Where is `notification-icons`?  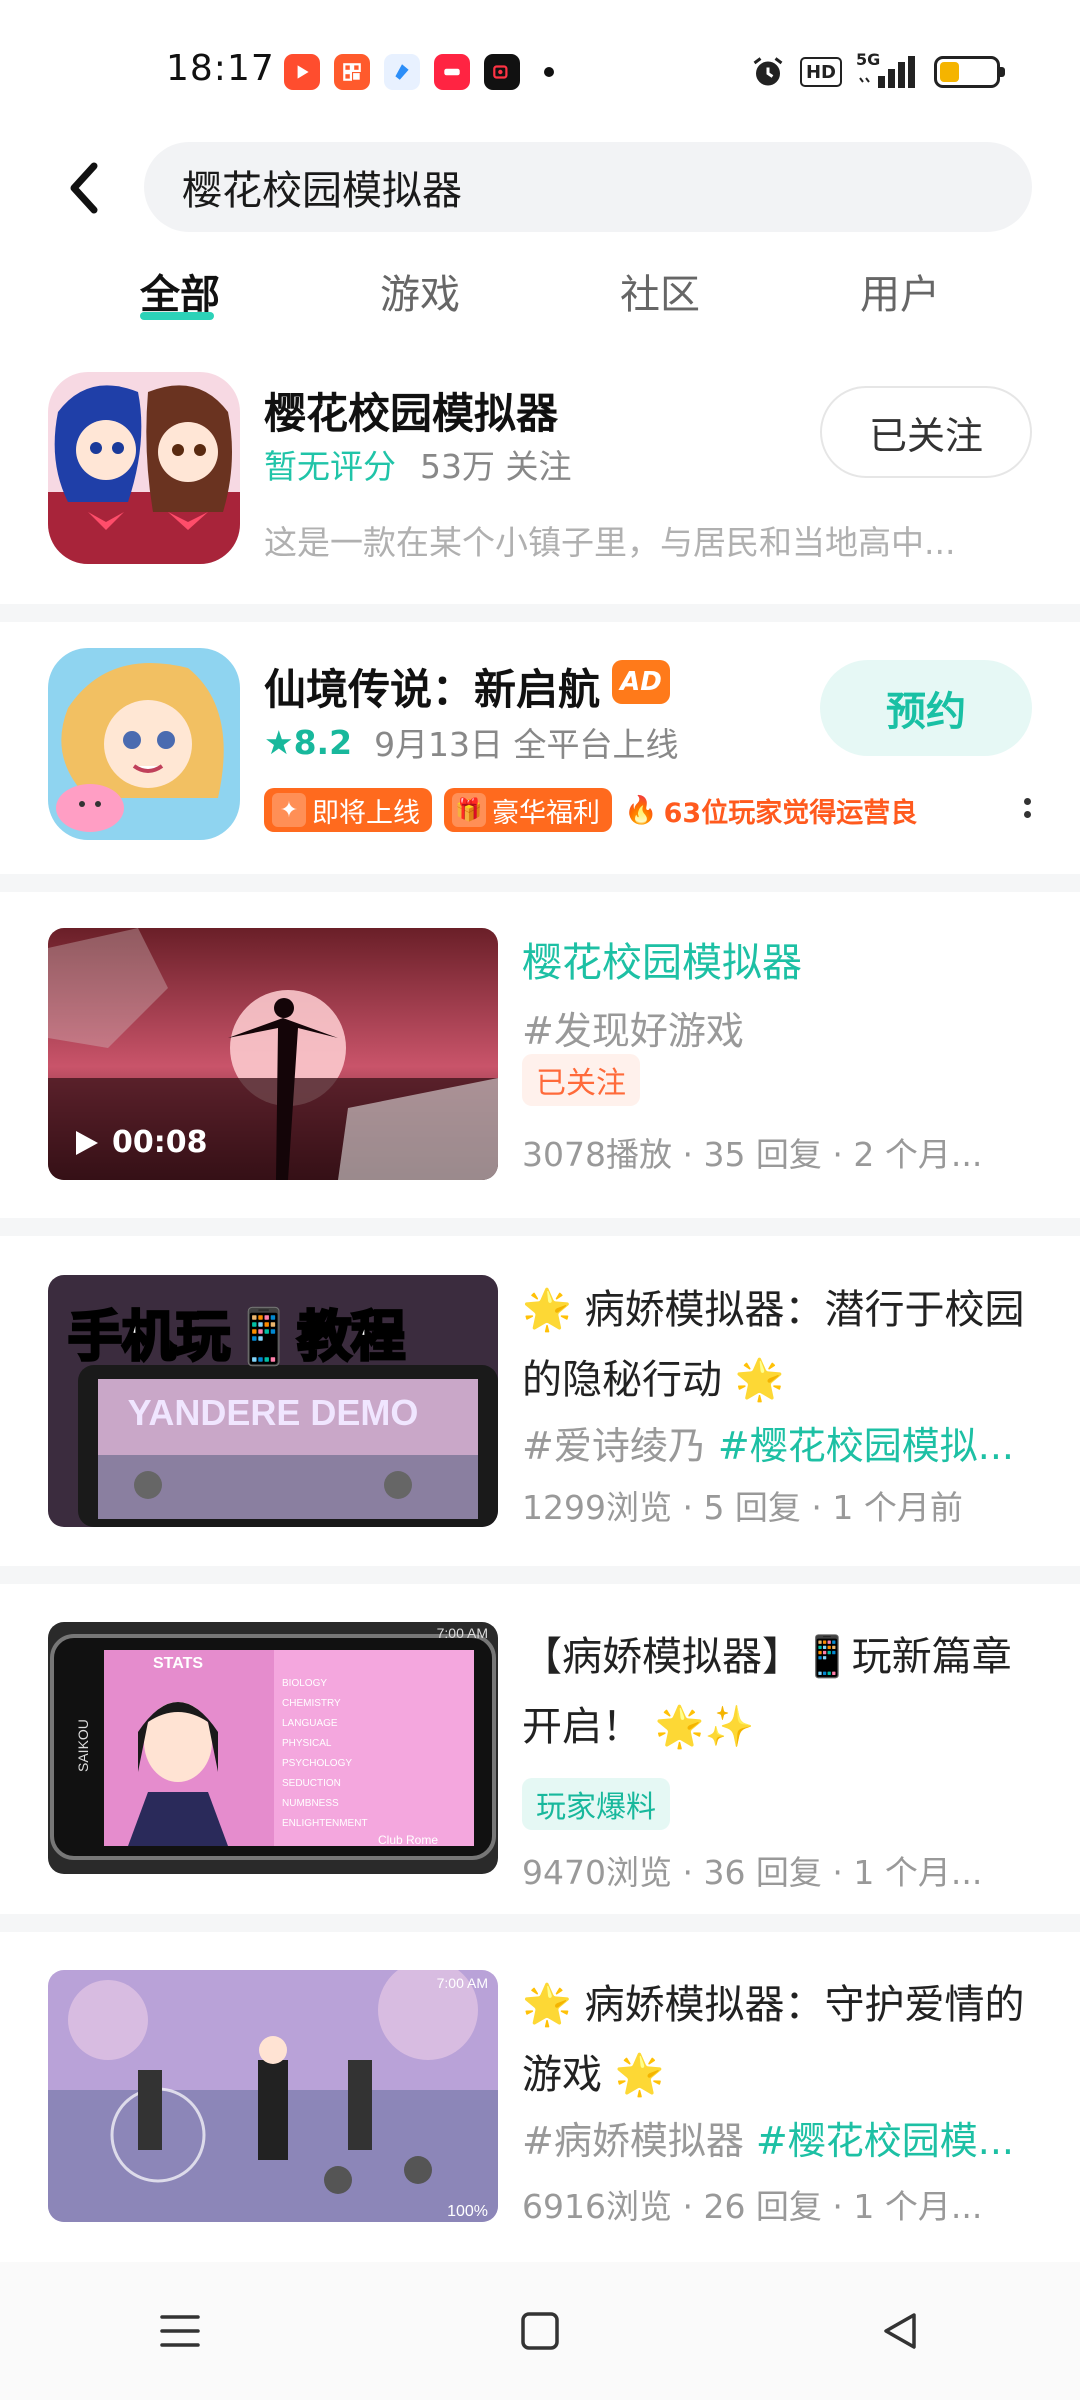
notification-icons is located at coordinates (419, 72).